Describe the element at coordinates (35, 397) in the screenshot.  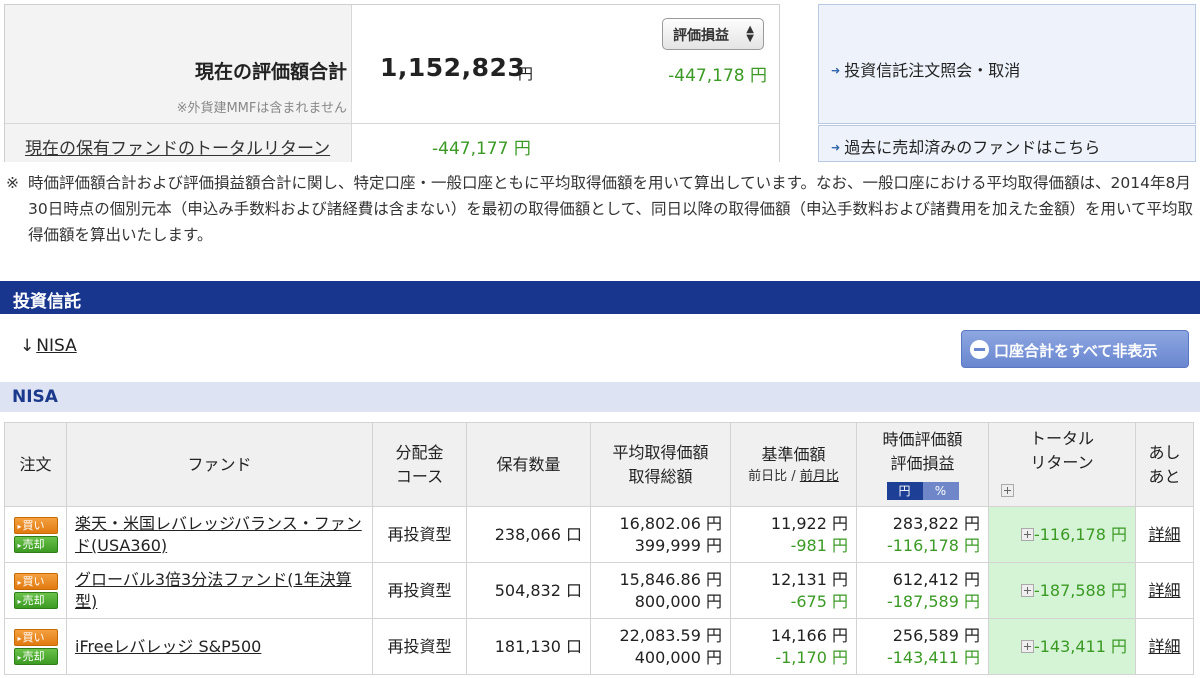
I see `account-label: NISA` at that location.